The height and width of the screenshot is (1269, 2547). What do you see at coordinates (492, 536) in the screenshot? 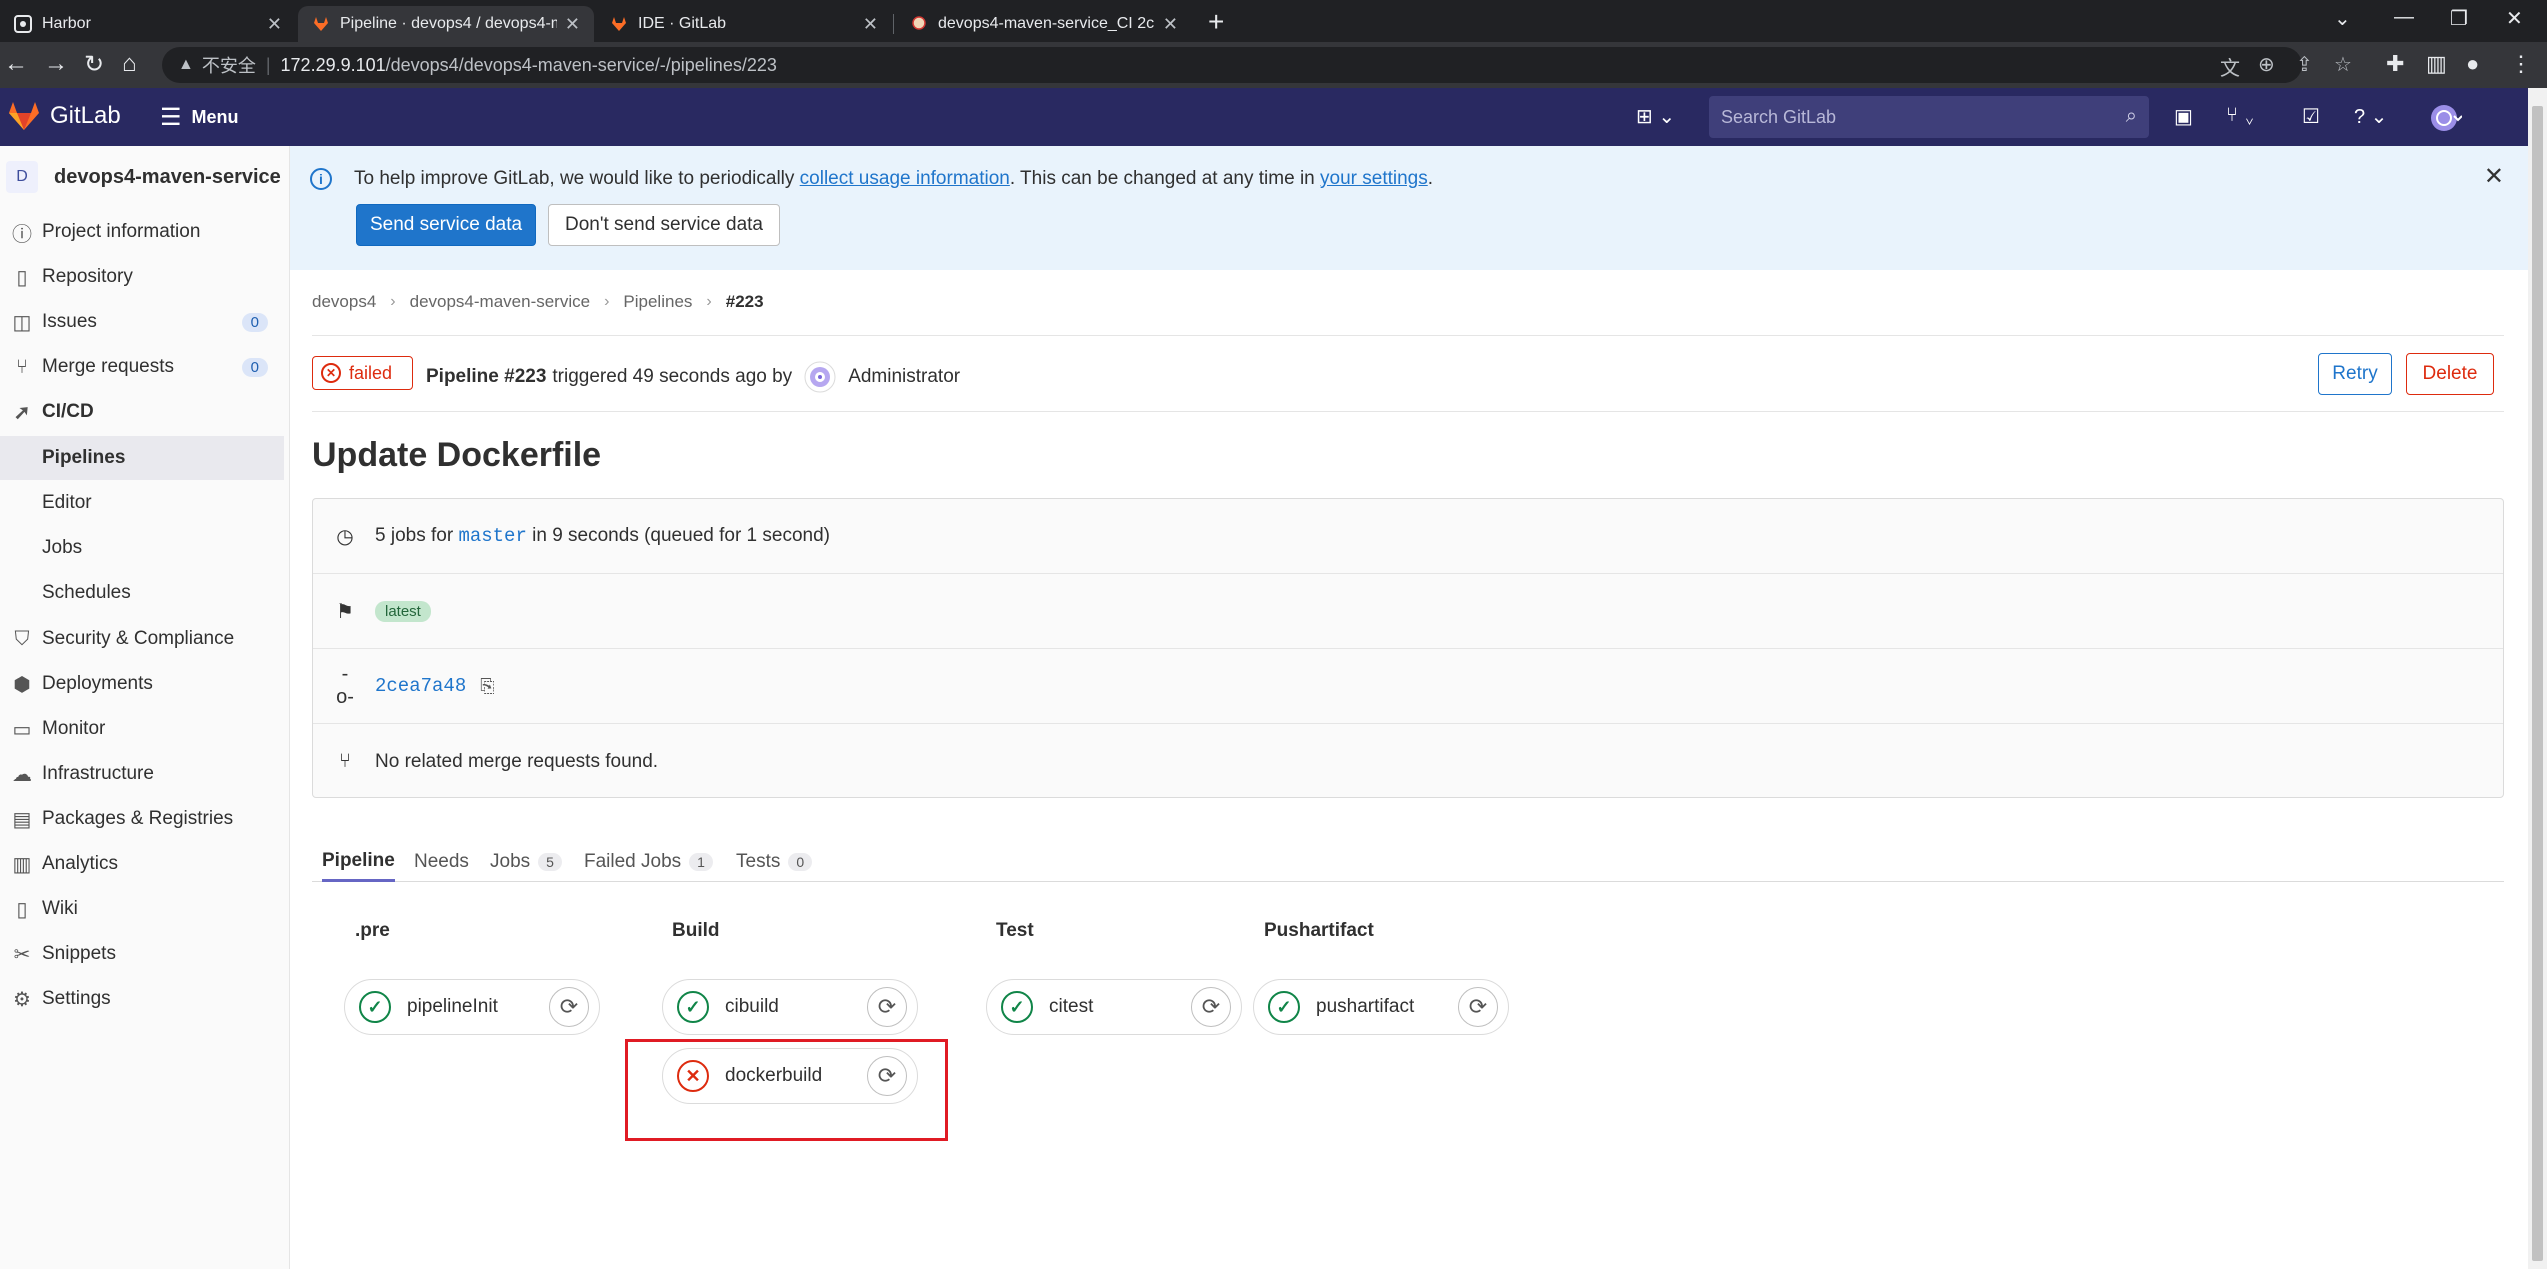
I see `branch-link: master` at bounding box center [492, 536].